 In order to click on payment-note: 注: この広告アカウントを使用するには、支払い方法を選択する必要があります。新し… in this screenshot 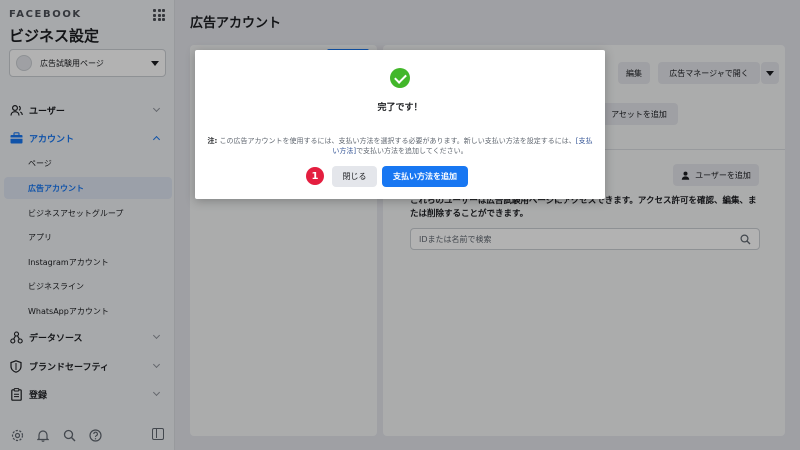, I will do `click(400, 146)`.